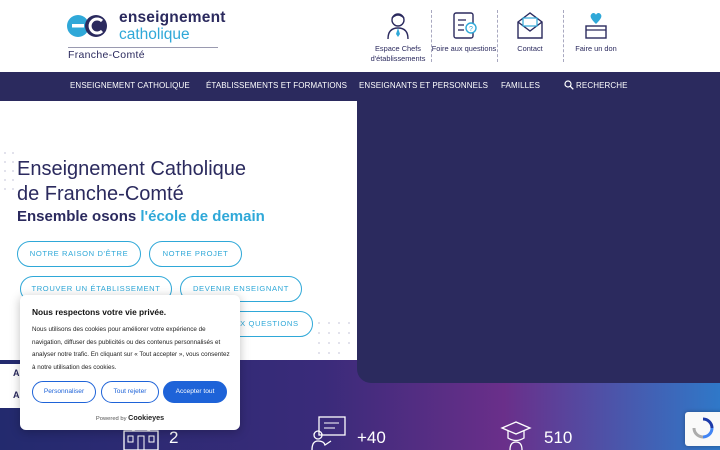 The image size is (720, 450). I want to click on logo-text-line1: enseignement, so click(172, 17).